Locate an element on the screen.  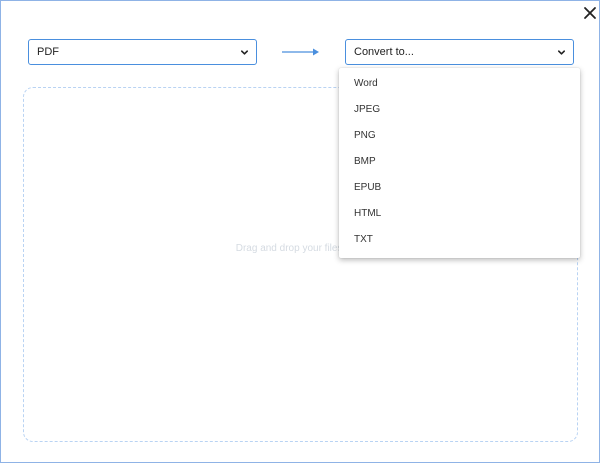
menu-item-html: HTML is located at coordinates (459, 214).